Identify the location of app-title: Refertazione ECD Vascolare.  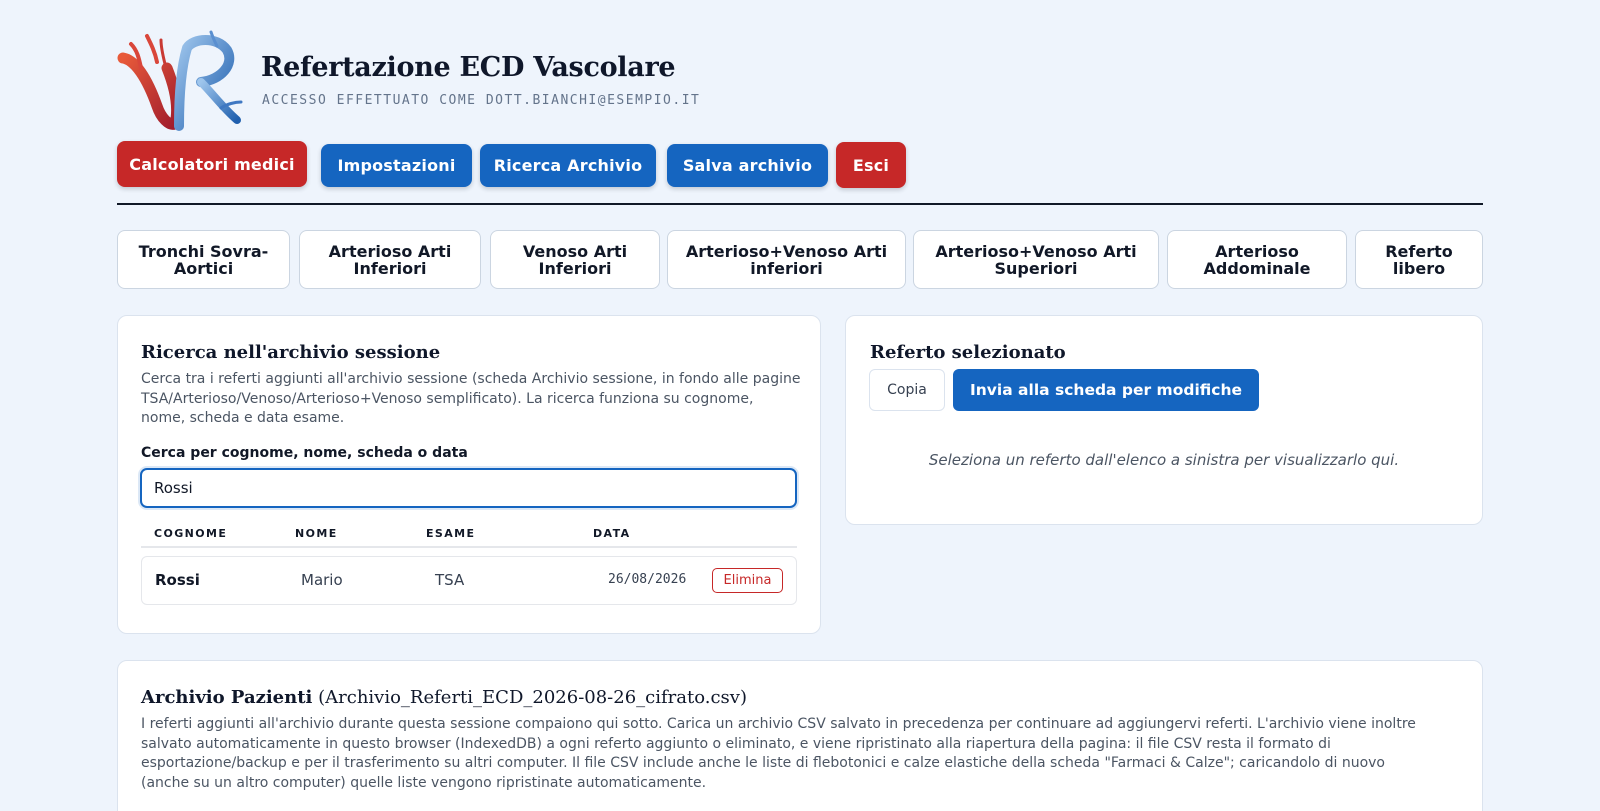
(468, 67).